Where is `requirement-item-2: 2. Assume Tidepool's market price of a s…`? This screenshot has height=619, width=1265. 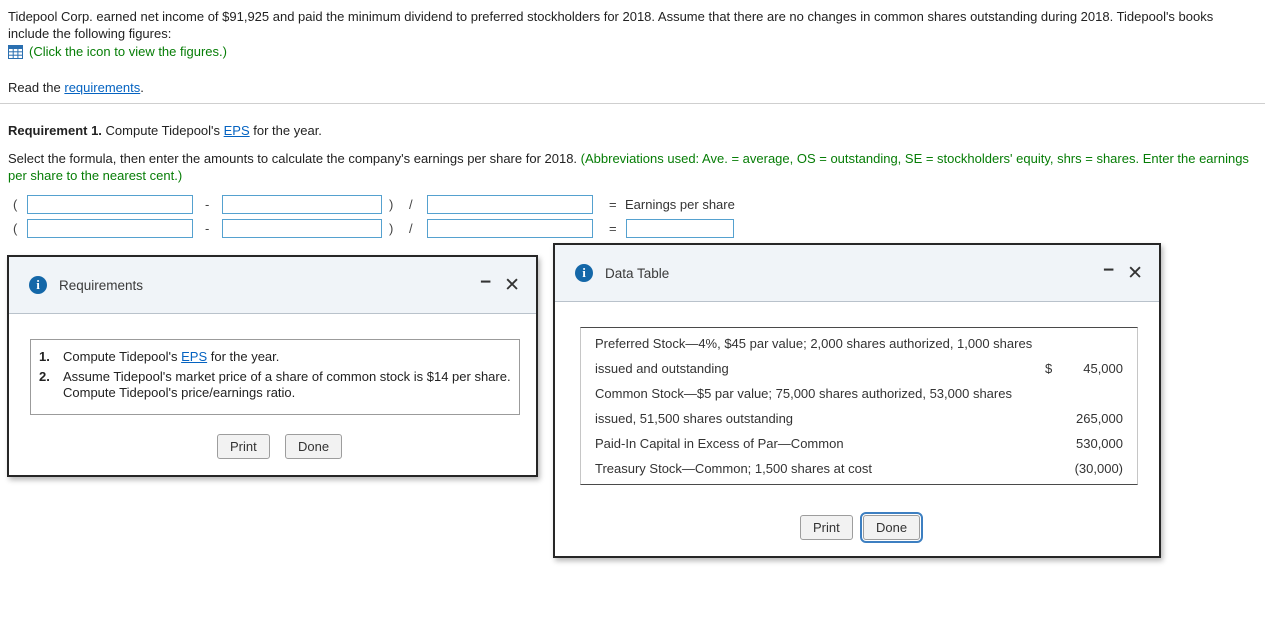 requirement-item-2: 2. Assume Tidepool's market price of a s… is located at coordinates (275, 385).